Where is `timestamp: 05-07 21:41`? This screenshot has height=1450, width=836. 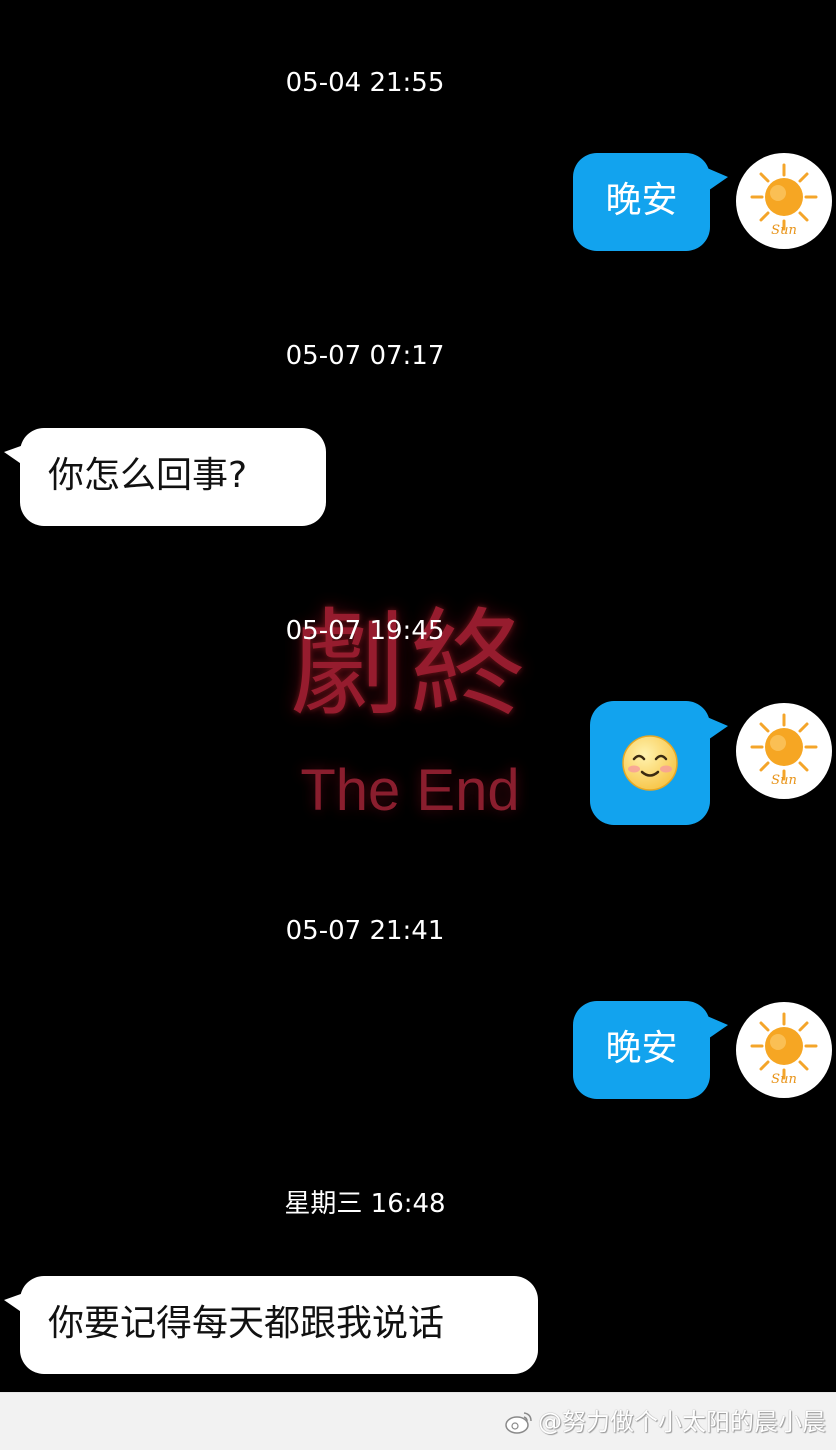 timestamp: 05-07 21:41 is located at coordinates (365, 931).